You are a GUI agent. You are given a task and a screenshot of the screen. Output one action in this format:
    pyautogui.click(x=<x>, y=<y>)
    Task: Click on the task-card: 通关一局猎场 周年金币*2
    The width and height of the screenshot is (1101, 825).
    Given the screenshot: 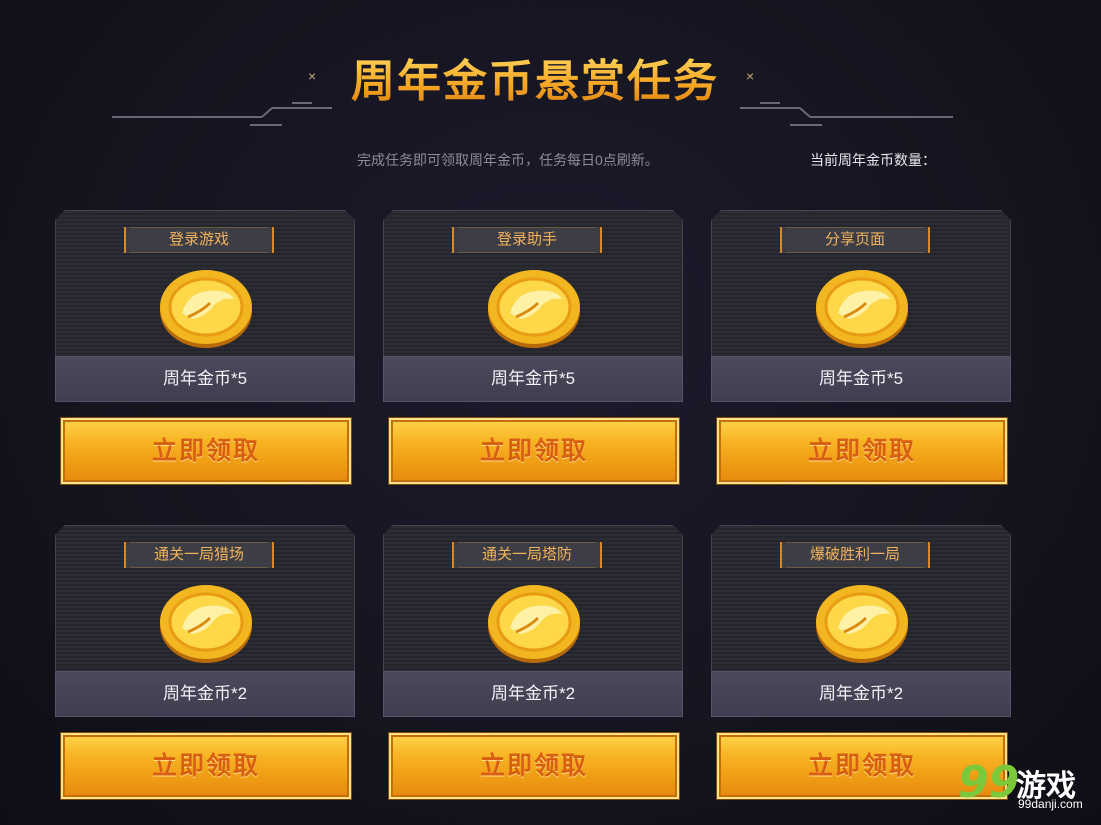 What is the action you would take?
    pyautogui.click(x=205, y=621)
    